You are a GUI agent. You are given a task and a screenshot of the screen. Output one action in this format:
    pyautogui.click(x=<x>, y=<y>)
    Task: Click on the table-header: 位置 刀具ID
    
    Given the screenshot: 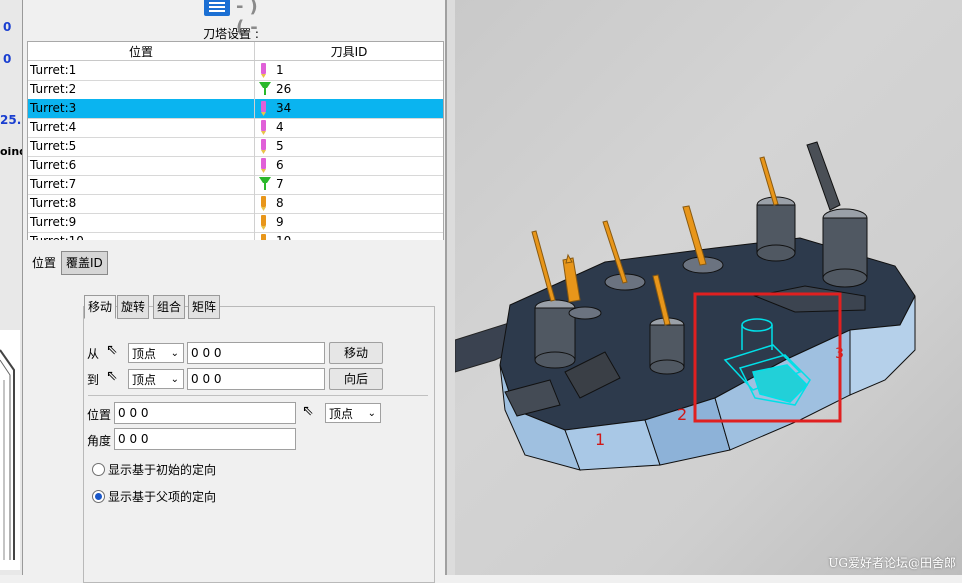 What is the action you would take?
    pyautogui.click(x=235, y=51)
    